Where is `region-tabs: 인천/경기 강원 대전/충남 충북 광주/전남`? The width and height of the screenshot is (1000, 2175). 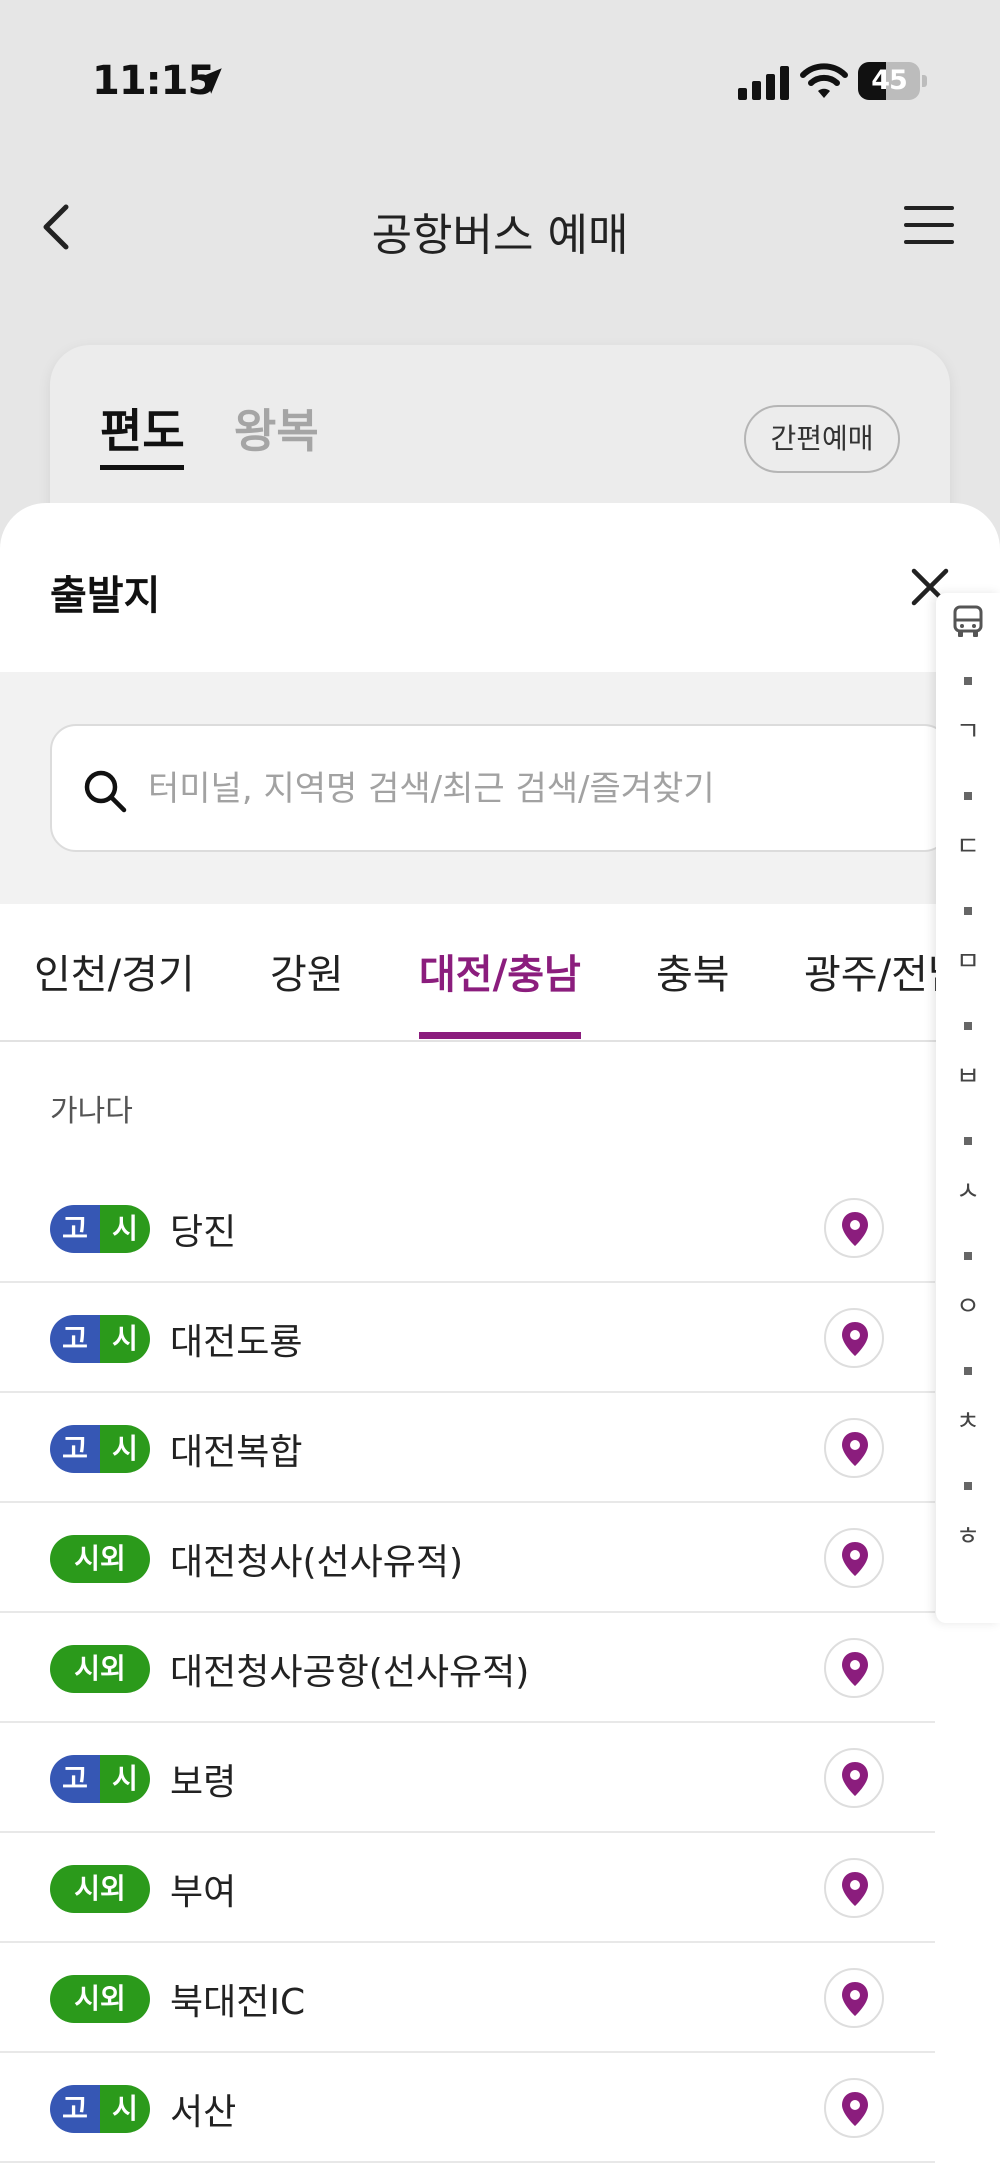
region-tabs: 인천/경기 강원 대전/충남 충북 광주/전남 is located at coordinates (500, 973).